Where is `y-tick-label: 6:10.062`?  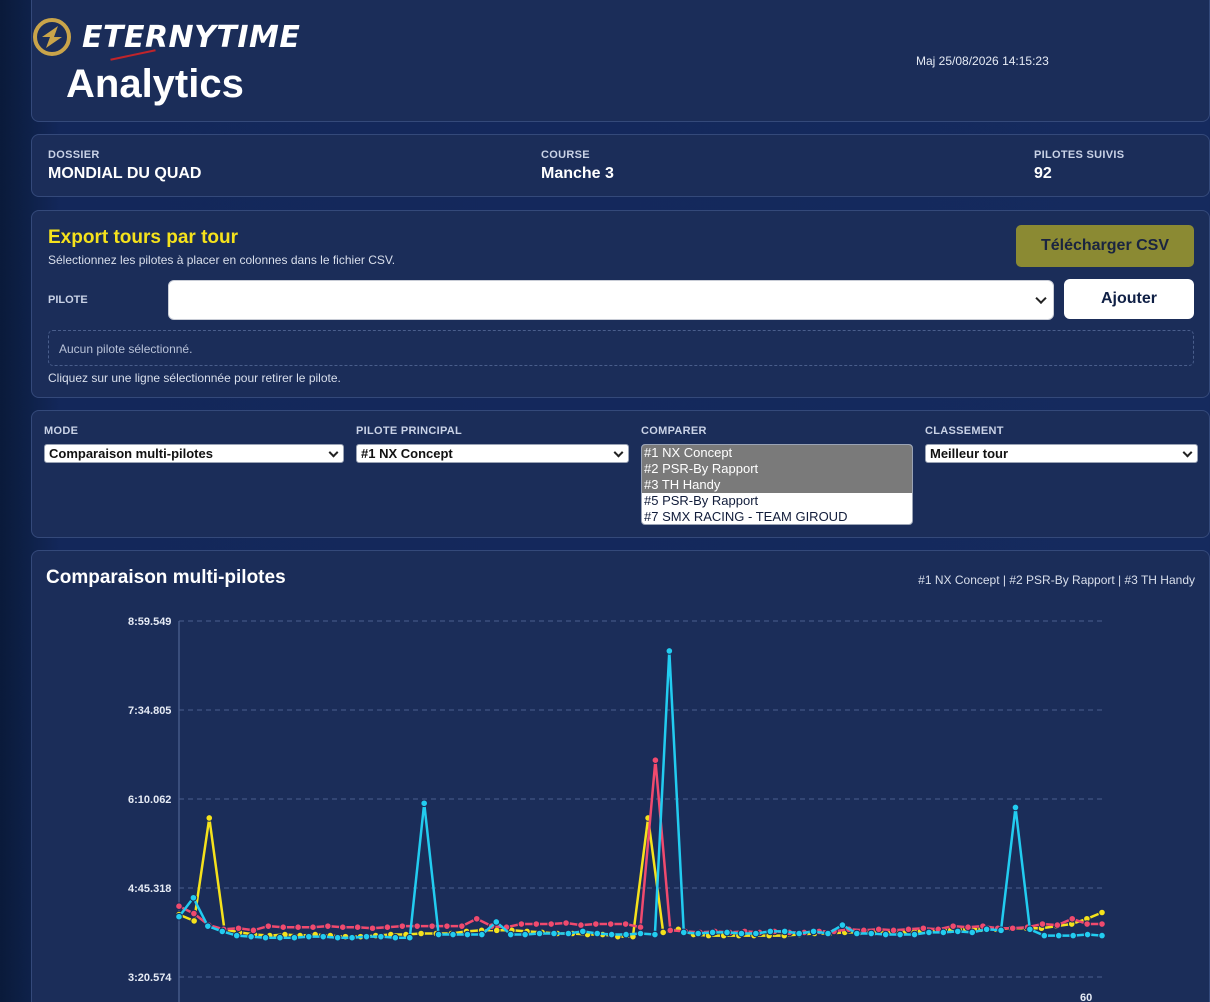
y-tick-label: 6:10.062 is located at coordinates (149, 800).